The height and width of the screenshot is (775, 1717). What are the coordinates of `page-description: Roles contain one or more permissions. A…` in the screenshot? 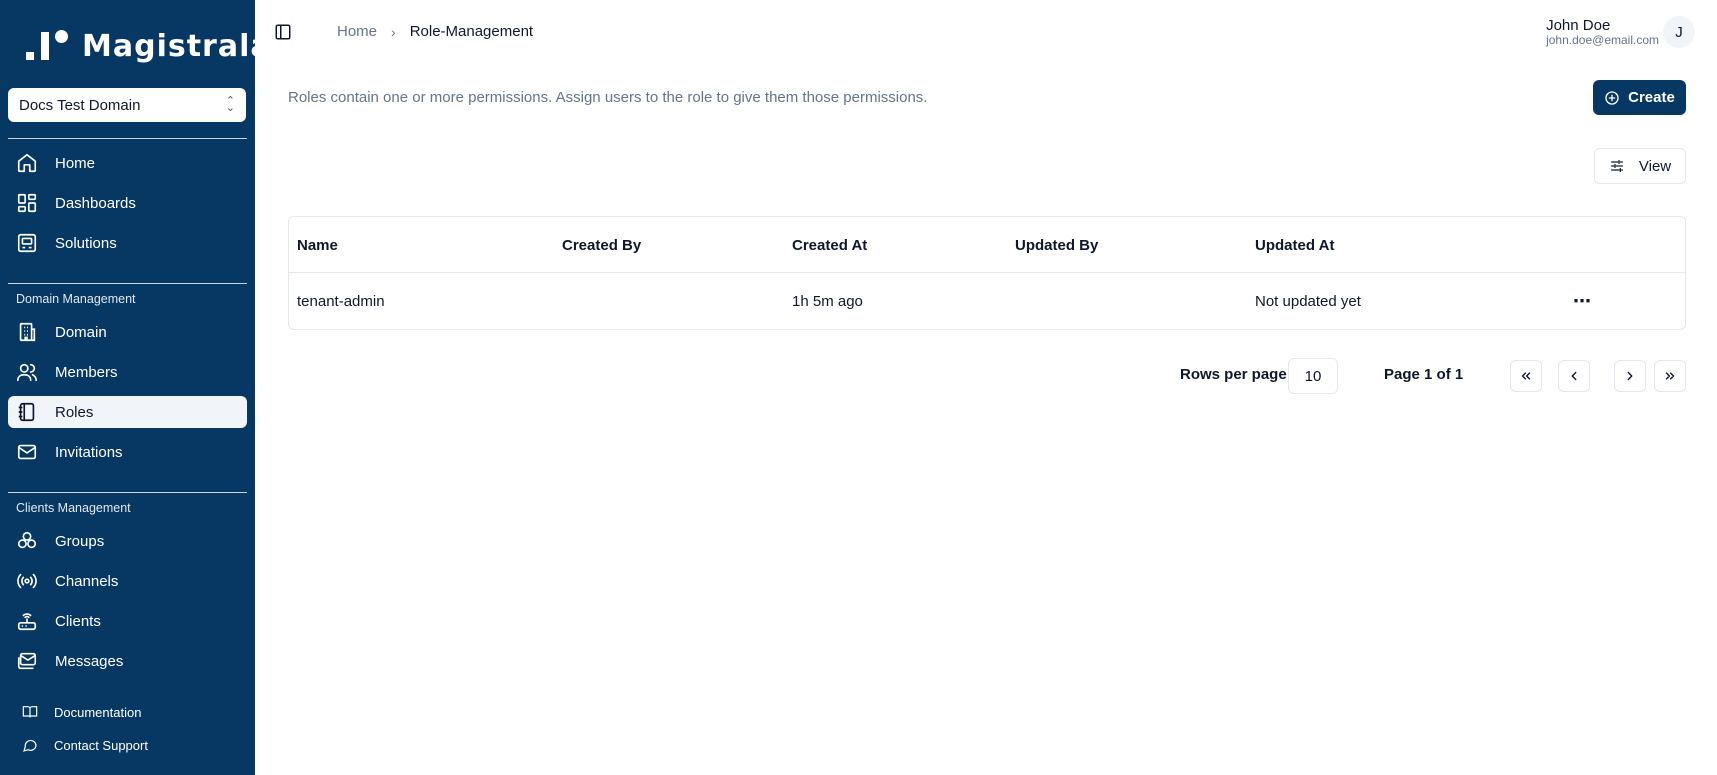 It's located at (608, 97).